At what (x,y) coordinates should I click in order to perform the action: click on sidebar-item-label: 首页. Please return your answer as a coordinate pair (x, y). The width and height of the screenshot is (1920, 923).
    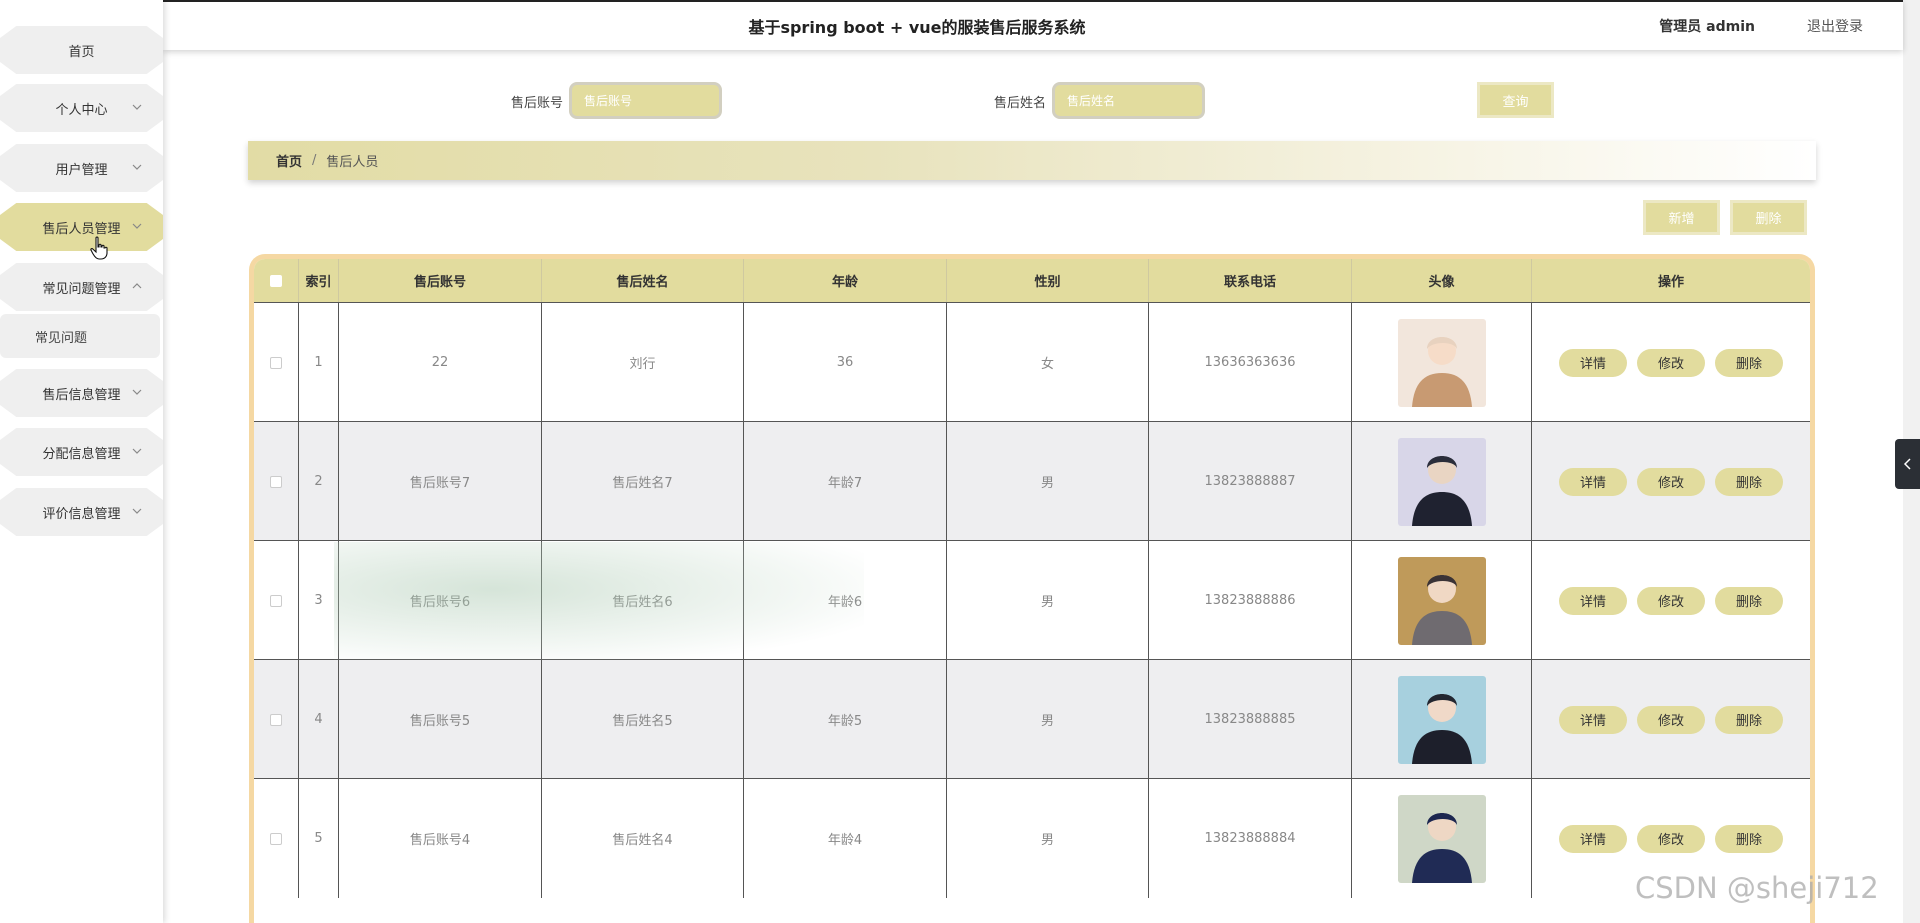
    Looking at the image, I should click on (81, 52).